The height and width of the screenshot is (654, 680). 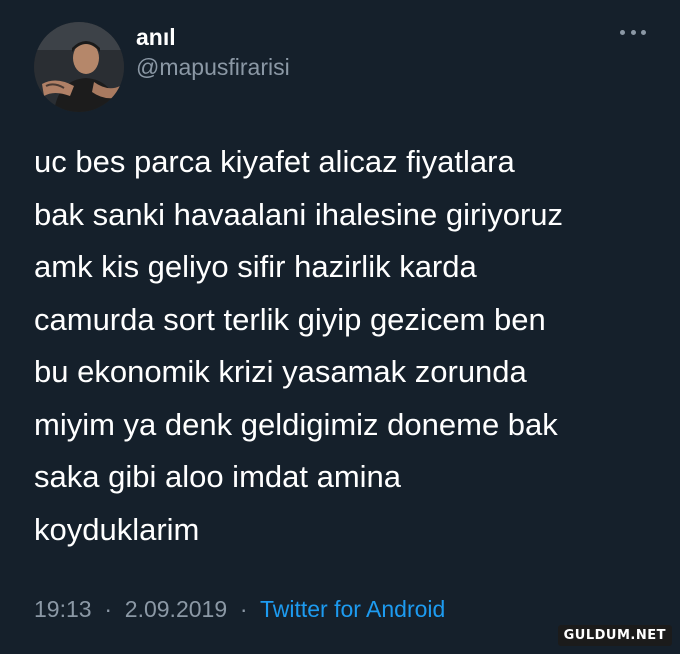 What do you see at coordinates (156, 37) in the screenshot?
I see `display-name: anıl` at bounding box center [156, 37].